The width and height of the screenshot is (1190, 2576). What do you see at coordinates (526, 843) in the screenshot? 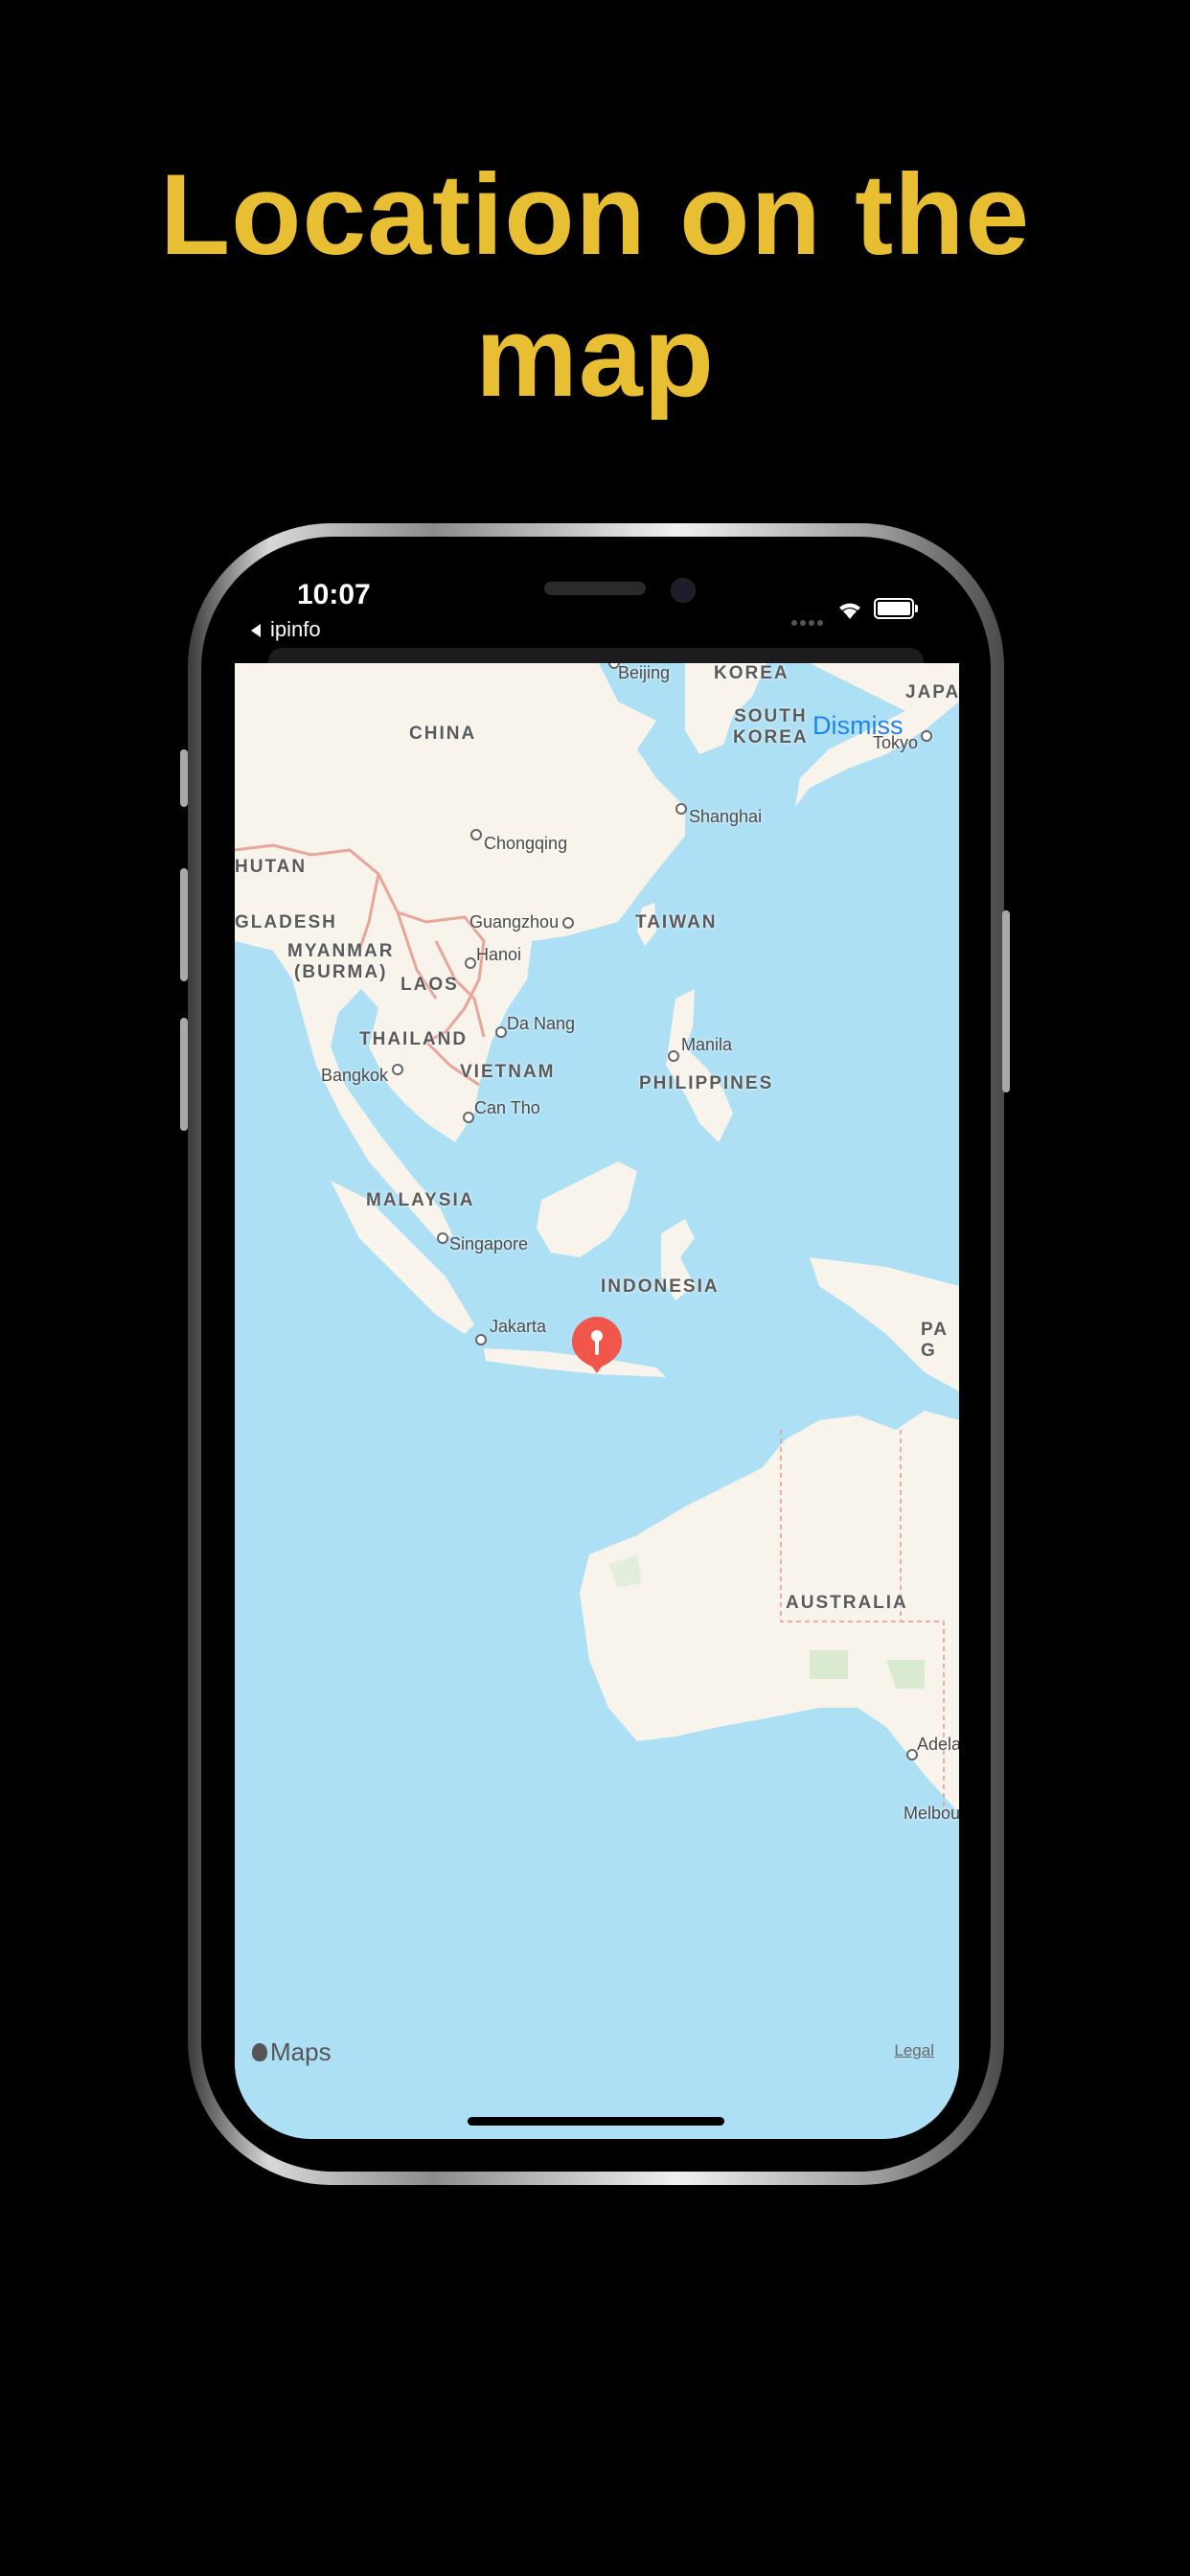
I see `city-chongqing: Chongqing` at bounding box center [526, 843].